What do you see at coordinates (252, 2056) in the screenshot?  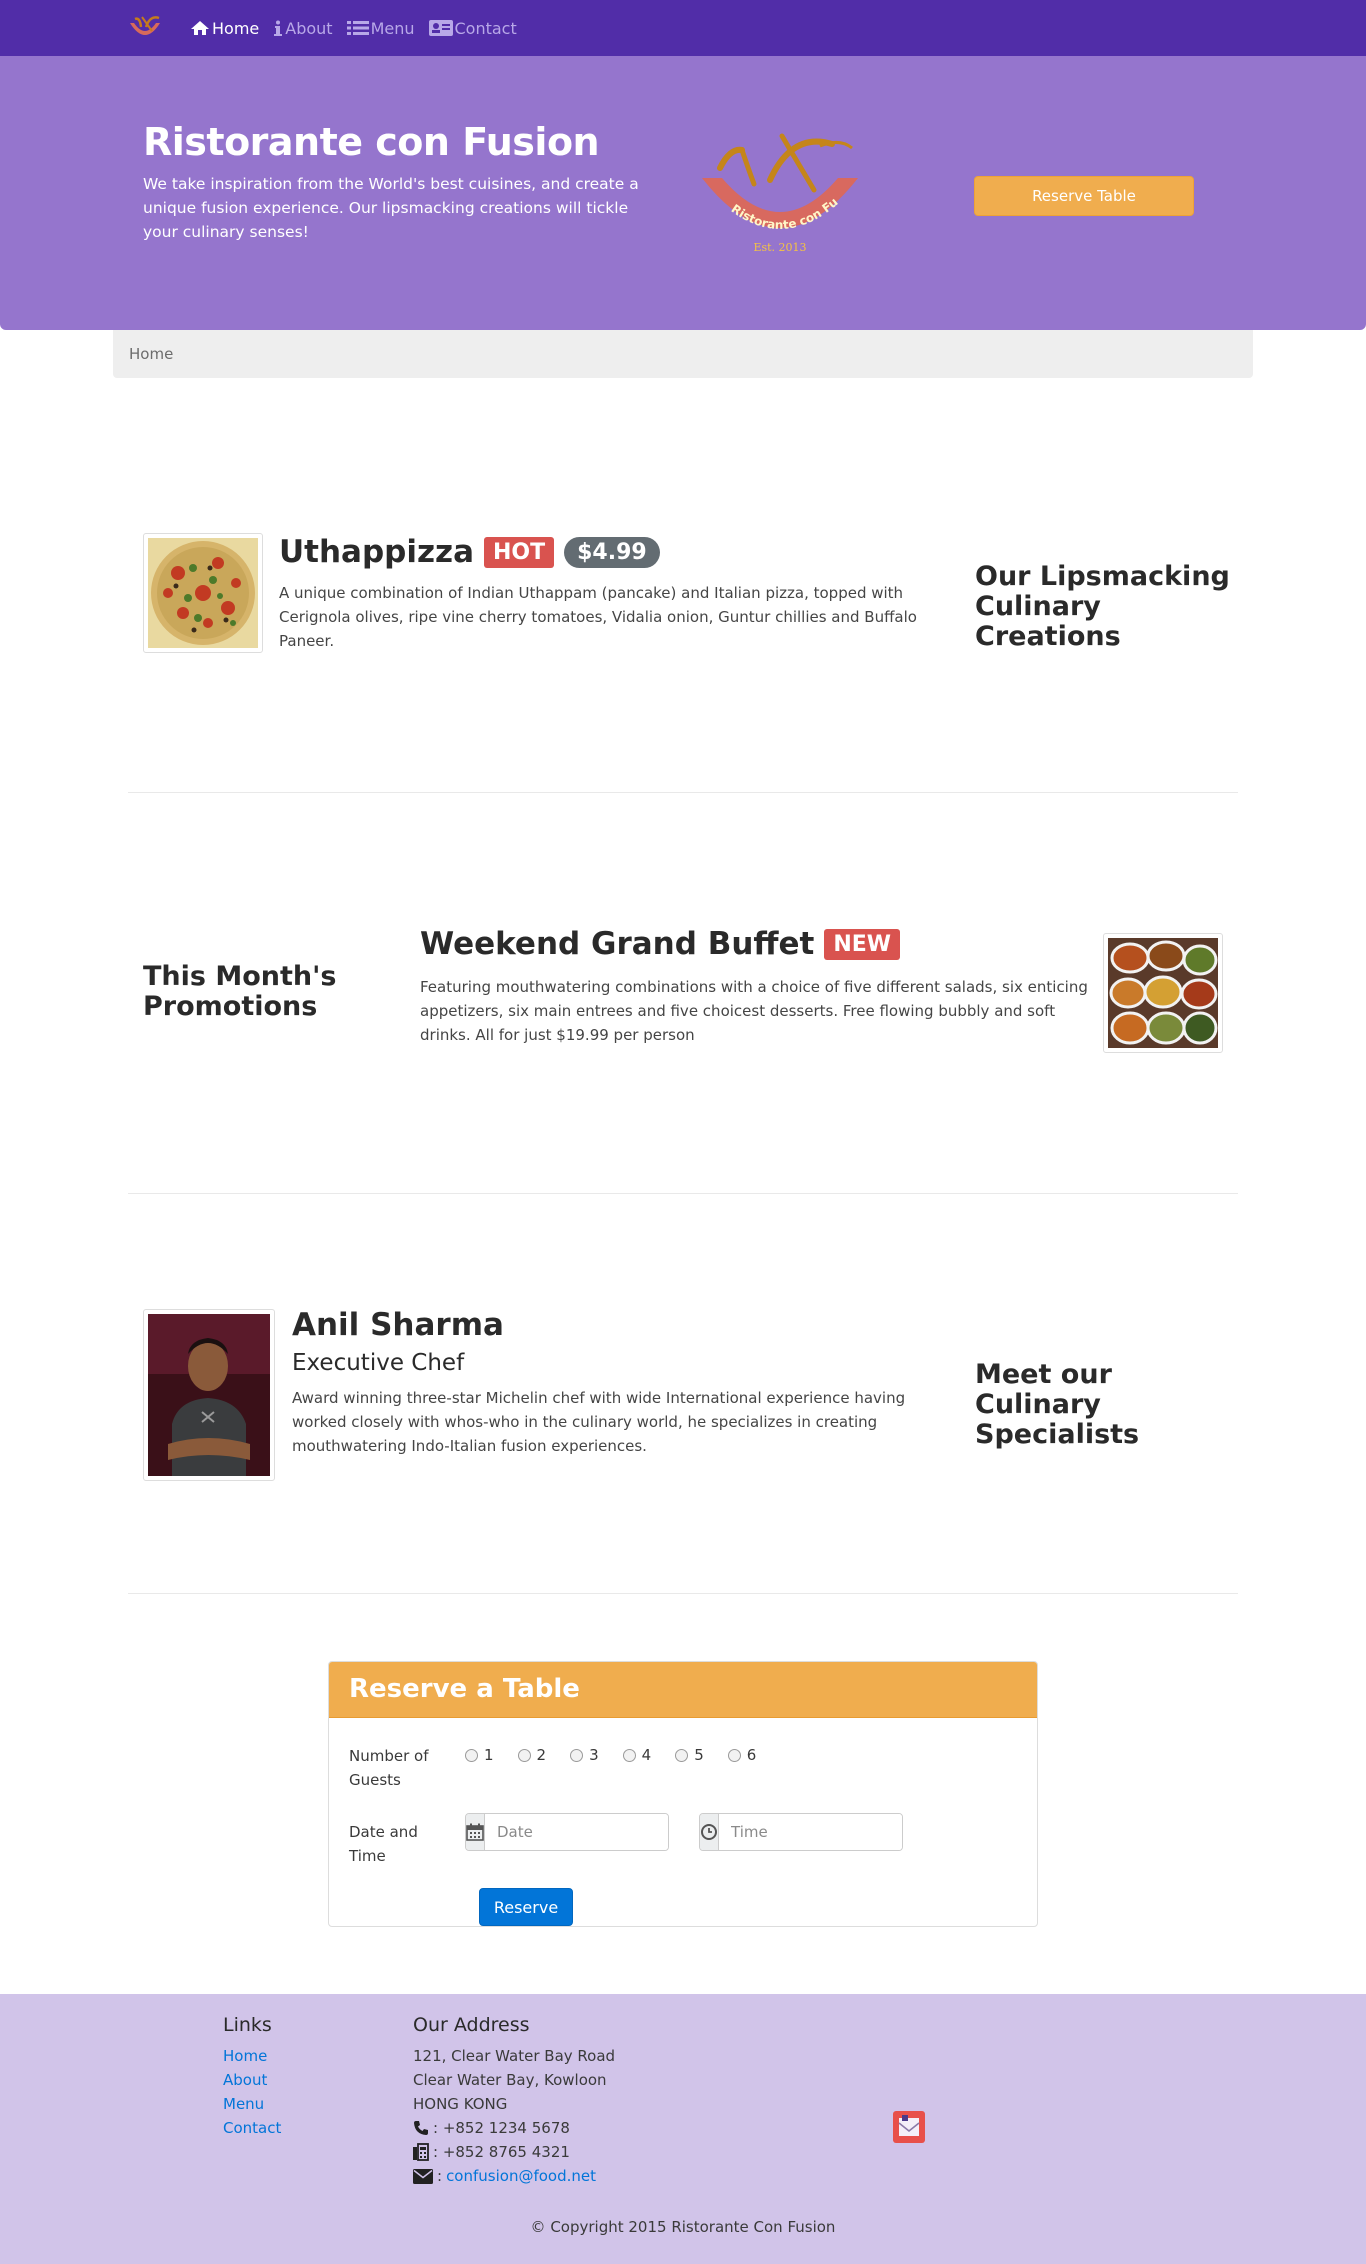 I see `footer-link-home: Home` at bounding box center [252, 2056].